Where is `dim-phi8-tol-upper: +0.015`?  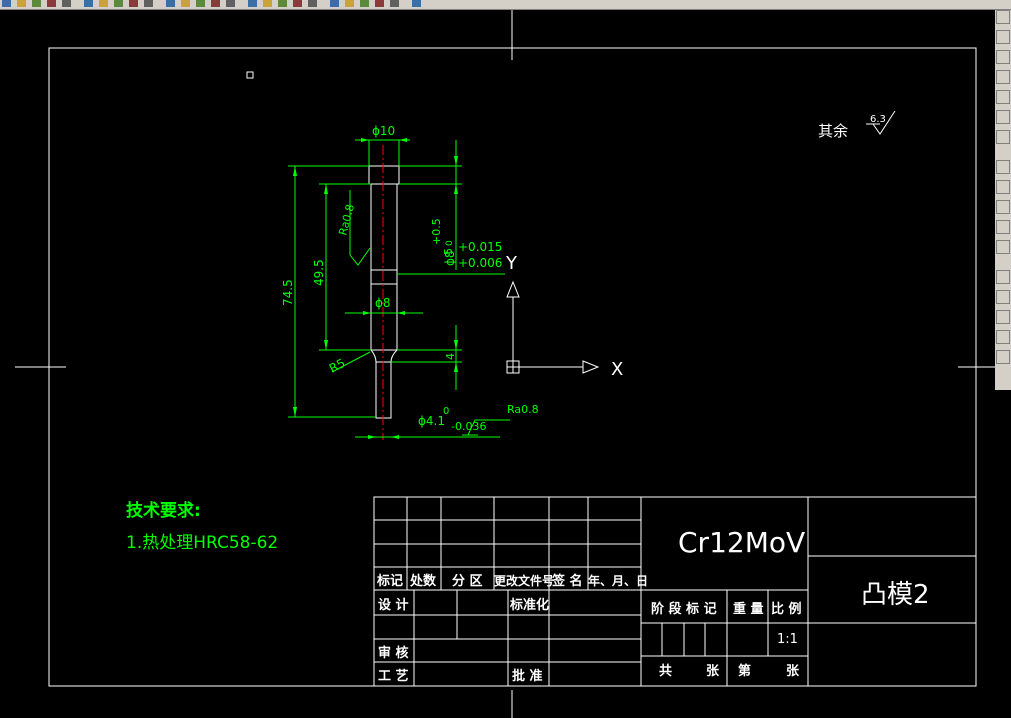 dim-phi8-tol-upper: +0.015 is located at coordinates (480, 247).